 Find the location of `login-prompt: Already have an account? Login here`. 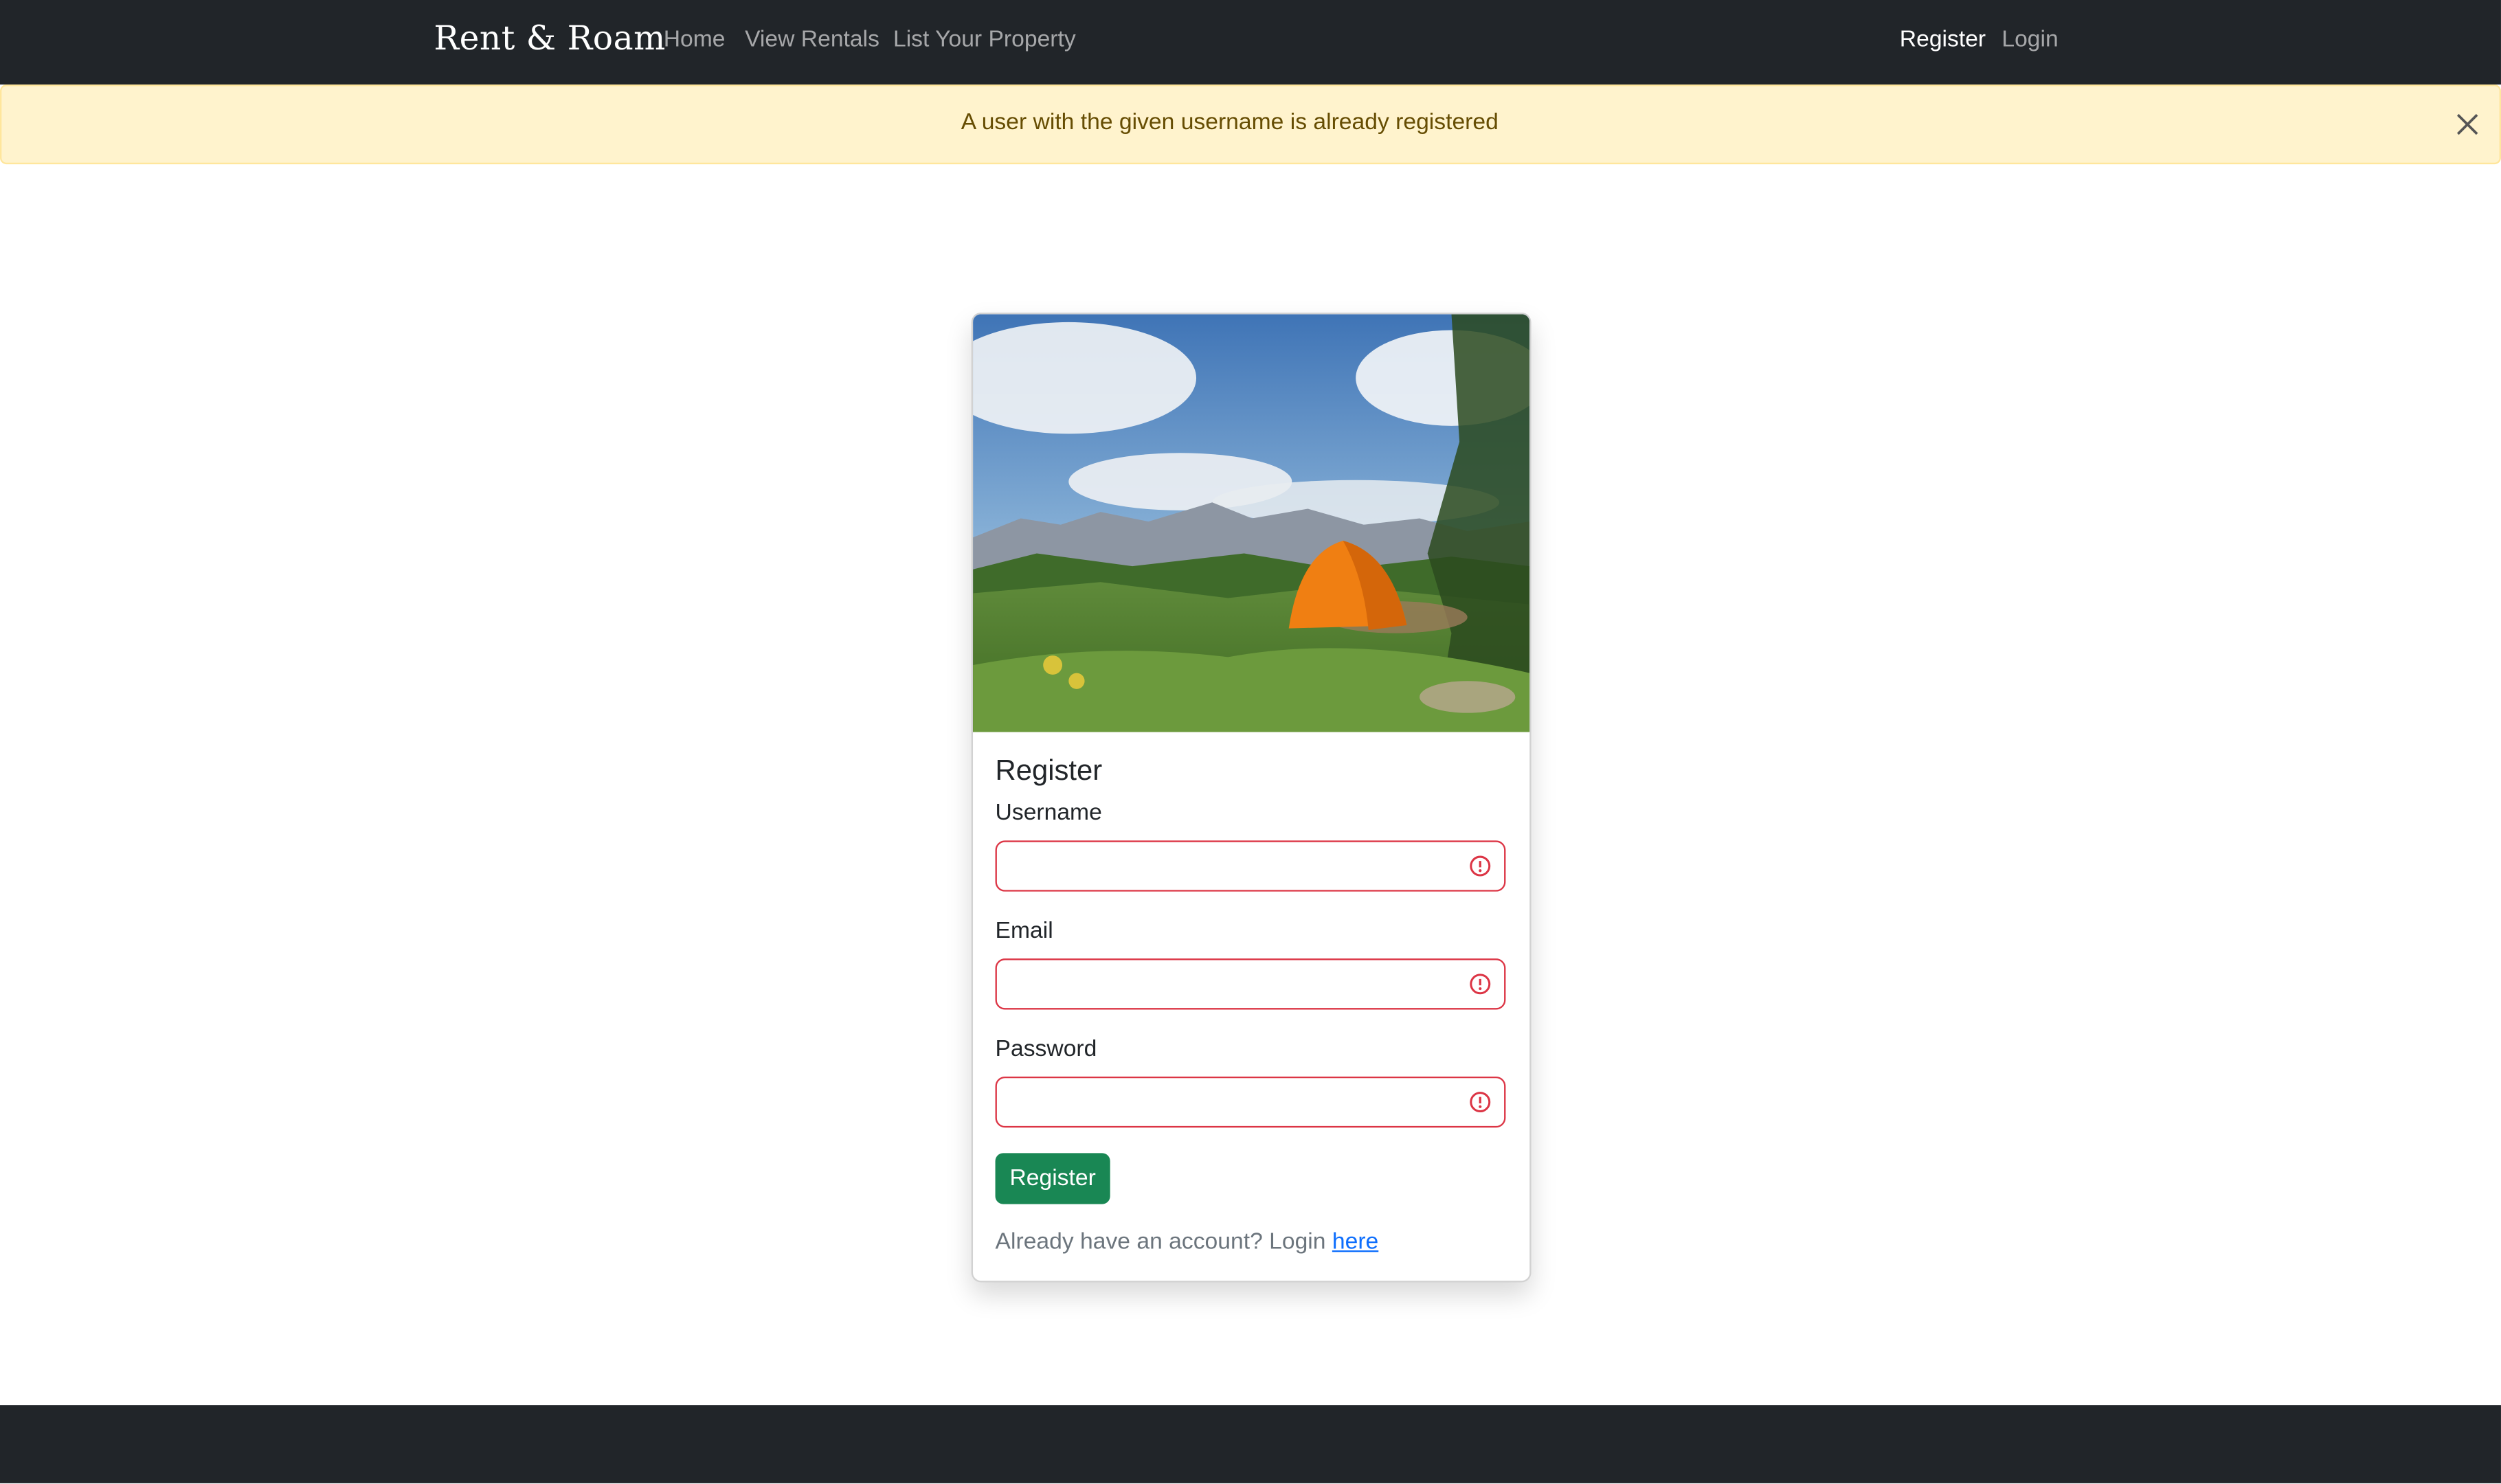

login-prompt: Already have an account? Login here is located at coordinates (1187, 1242).